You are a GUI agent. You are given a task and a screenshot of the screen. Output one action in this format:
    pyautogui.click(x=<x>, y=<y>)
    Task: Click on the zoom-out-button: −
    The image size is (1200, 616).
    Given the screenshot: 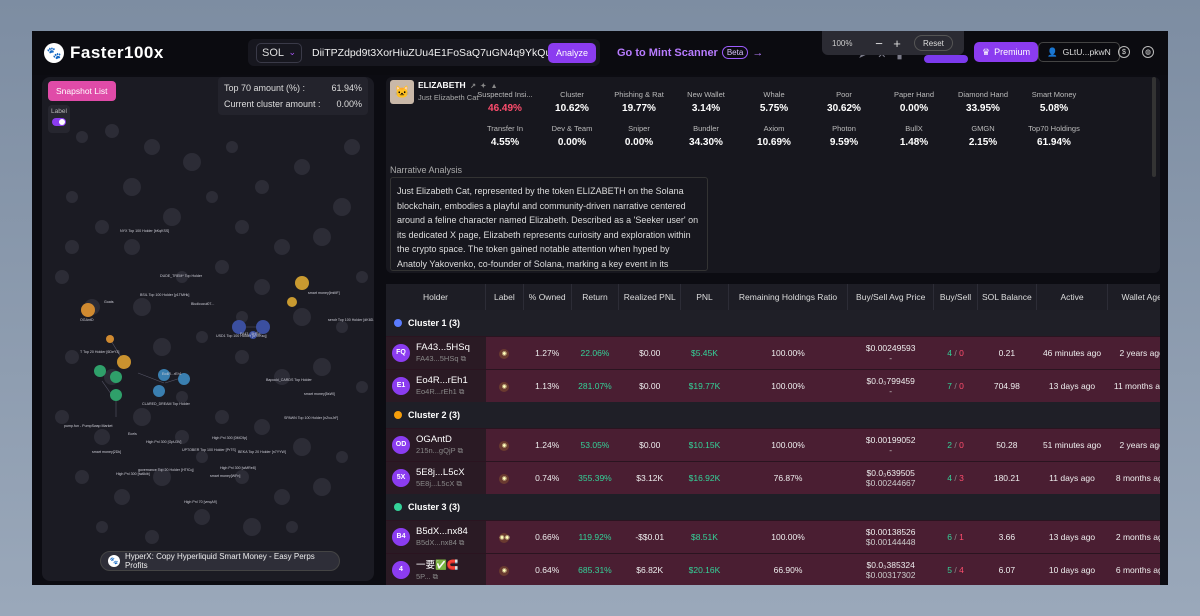 What is the action you would take?
    pyautogui.click(x=879, y=43)
    